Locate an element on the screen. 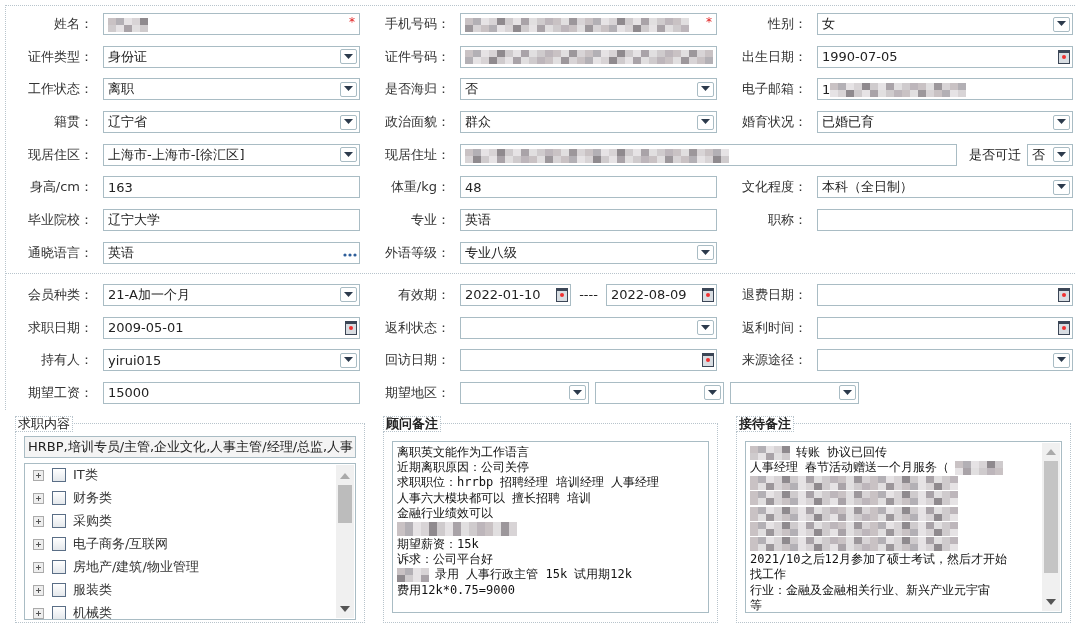 This screenshot has height=629, width=1075. field-label: 籍贯： is located at coordinates (73, 122).